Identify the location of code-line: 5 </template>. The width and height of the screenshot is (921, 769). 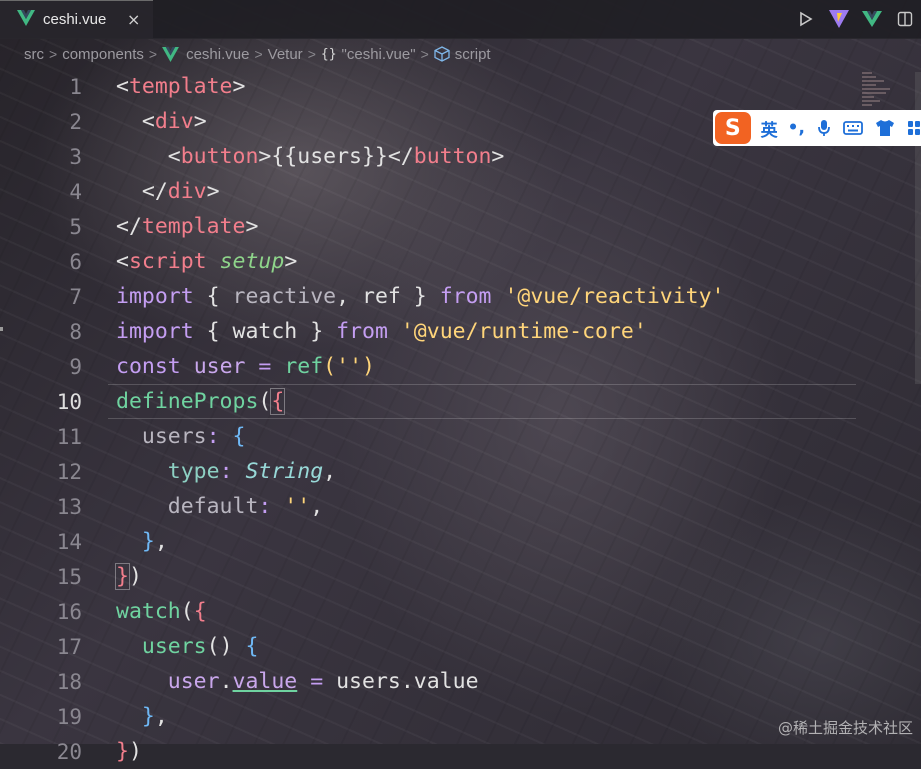
(430, 226).